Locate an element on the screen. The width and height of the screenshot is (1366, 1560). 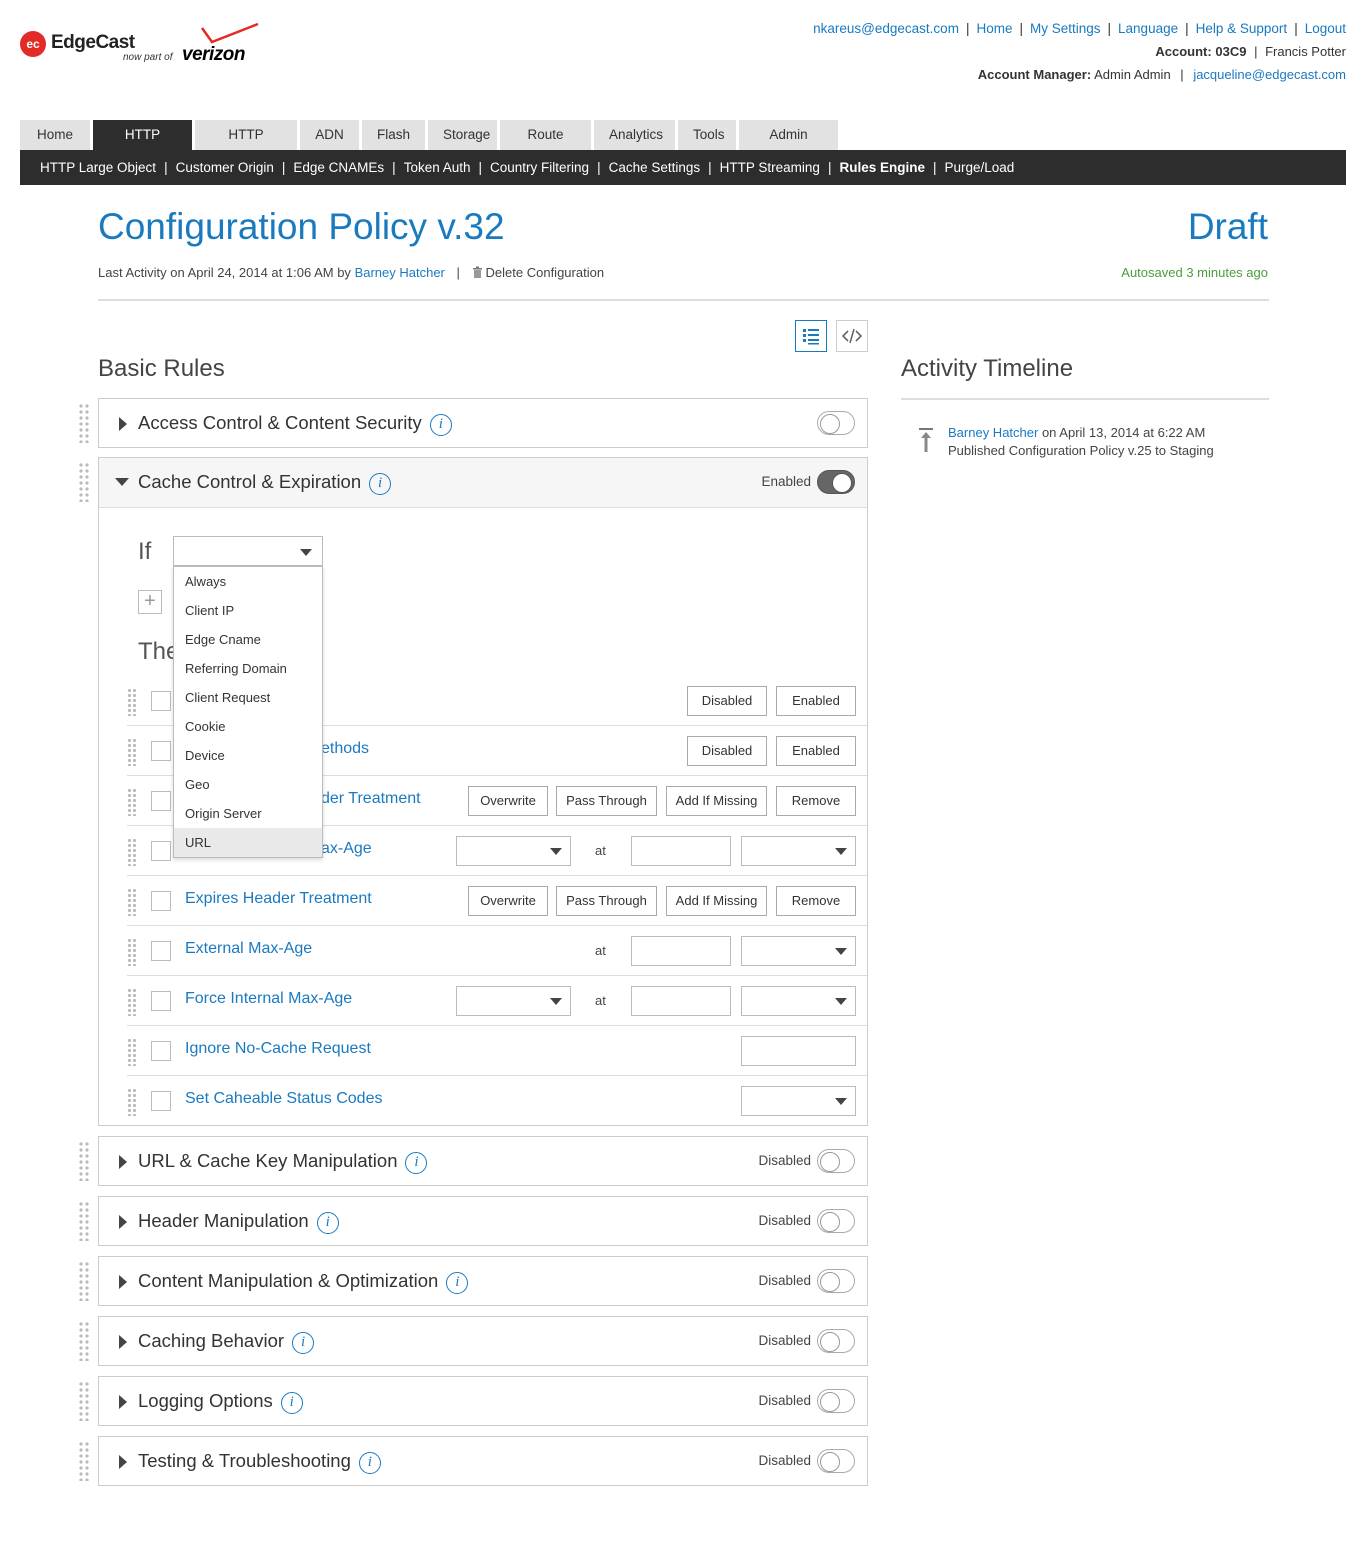
list-view-button is located at coordinates (811, 336).